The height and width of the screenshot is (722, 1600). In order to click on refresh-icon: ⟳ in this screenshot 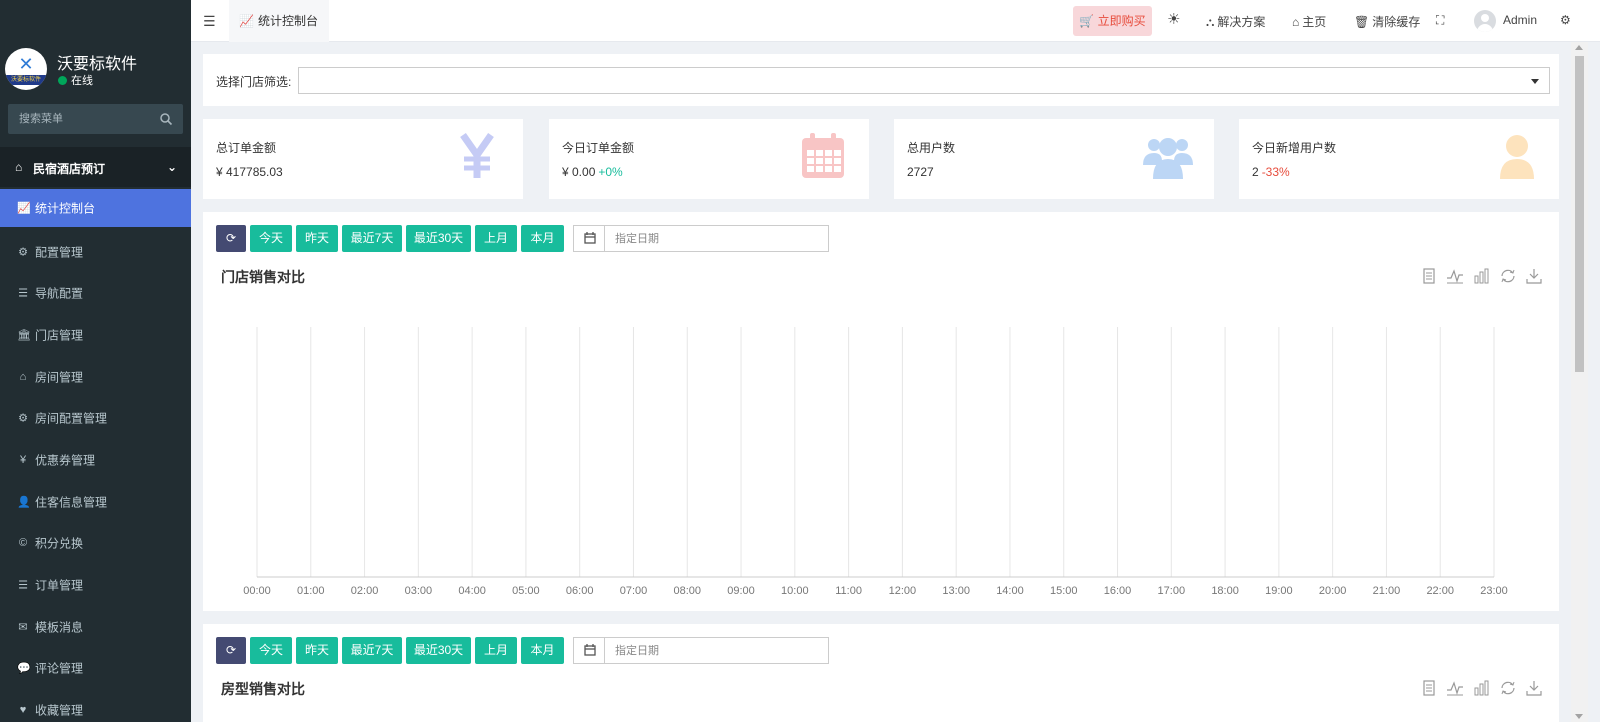, I will do `click(231, 238)`.